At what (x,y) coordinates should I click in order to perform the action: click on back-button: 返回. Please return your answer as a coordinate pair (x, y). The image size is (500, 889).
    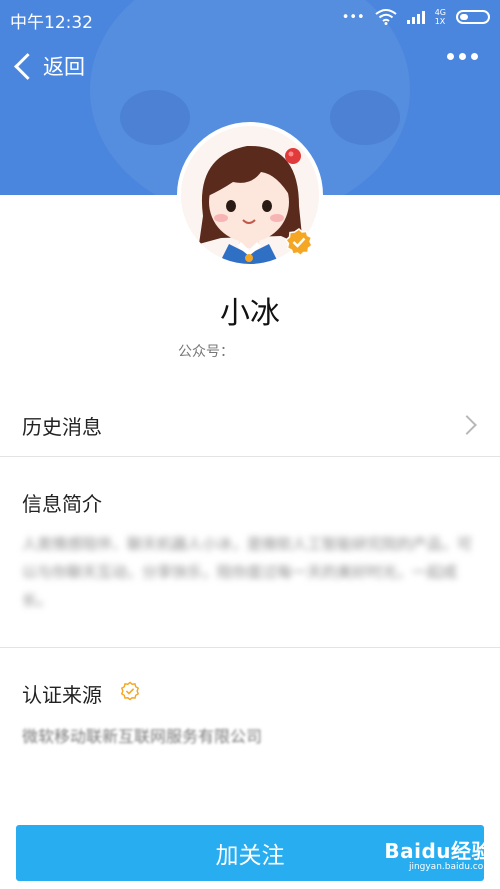
    Looking at the image, I should click on (47, 66).